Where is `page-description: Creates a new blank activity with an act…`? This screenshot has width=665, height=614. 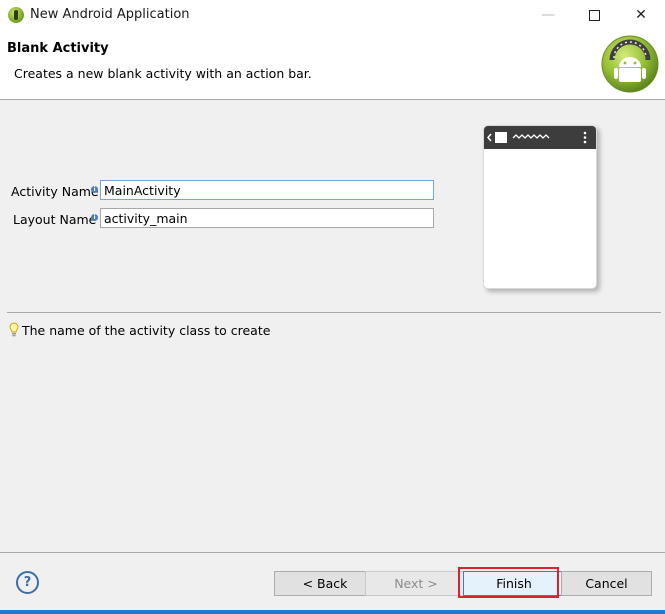
page-description: Creates a new blank activity with an act… is located at coordinates (163, 73).